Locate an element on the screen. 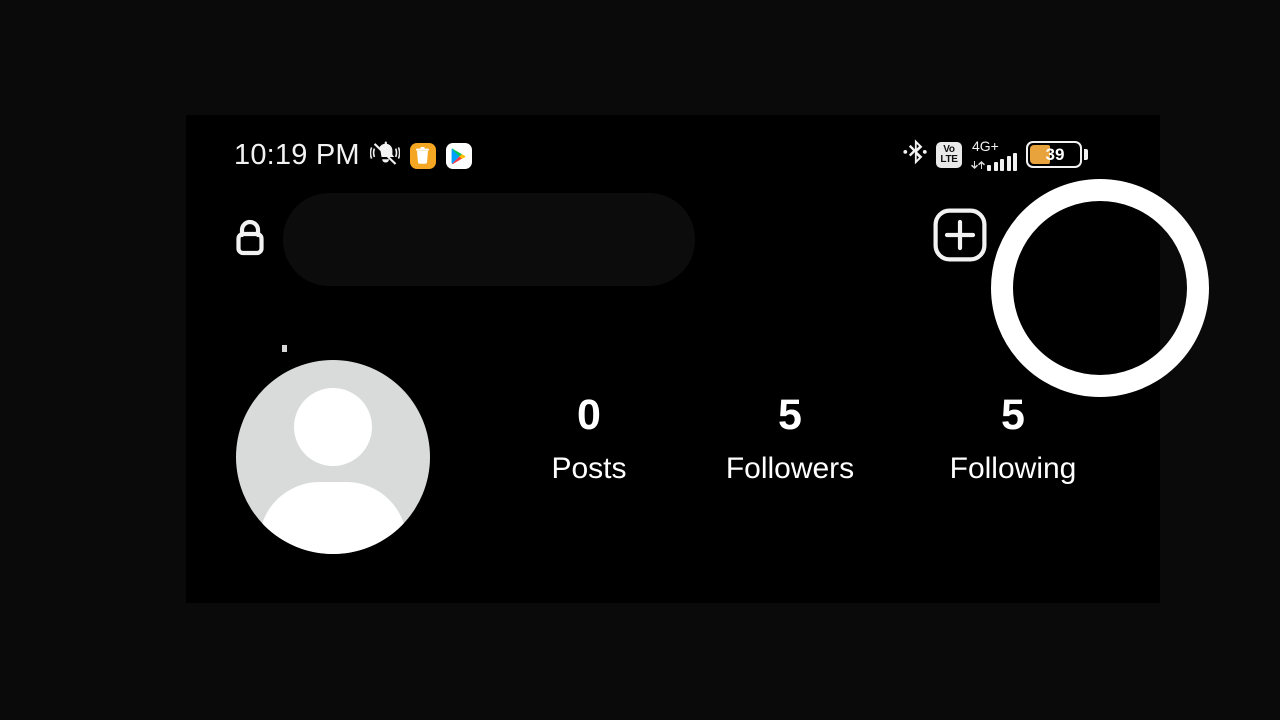  bluetooth-icon is located at coordinates (915, 154).